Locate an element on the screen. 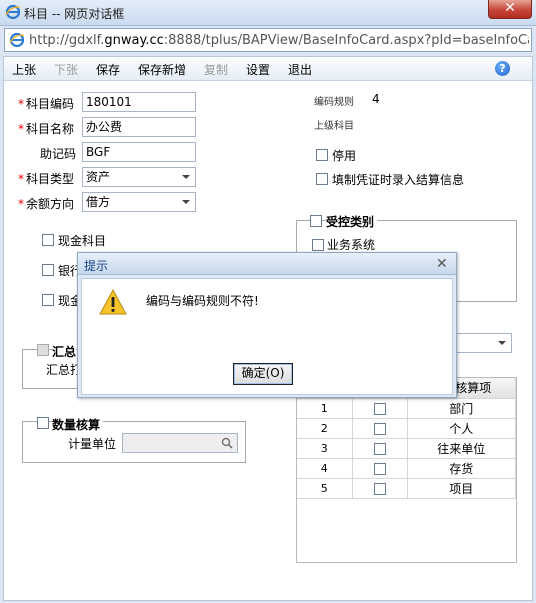 This screenshot has width=536, height=603. business-system-label: 业务系统 is located at coordinates (351, 245).